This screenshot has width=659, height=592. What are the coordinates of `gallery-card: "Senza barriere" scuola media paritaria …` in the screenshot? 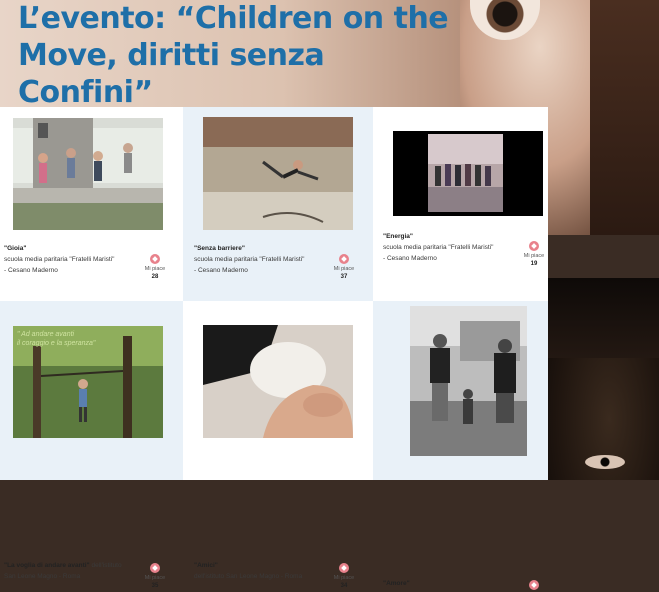 It's located at (278, 204).